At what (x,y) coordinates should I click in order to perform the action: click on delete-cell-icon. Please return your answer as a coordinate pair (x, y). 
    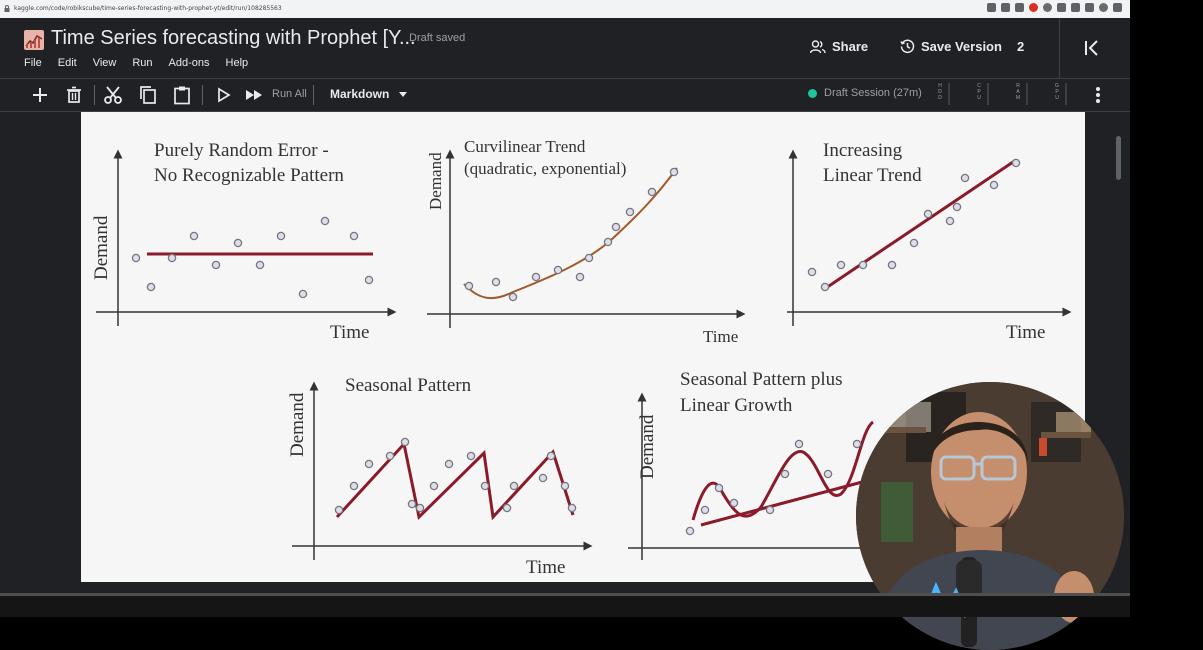
    Looking at the image, I should click on (74, 95).